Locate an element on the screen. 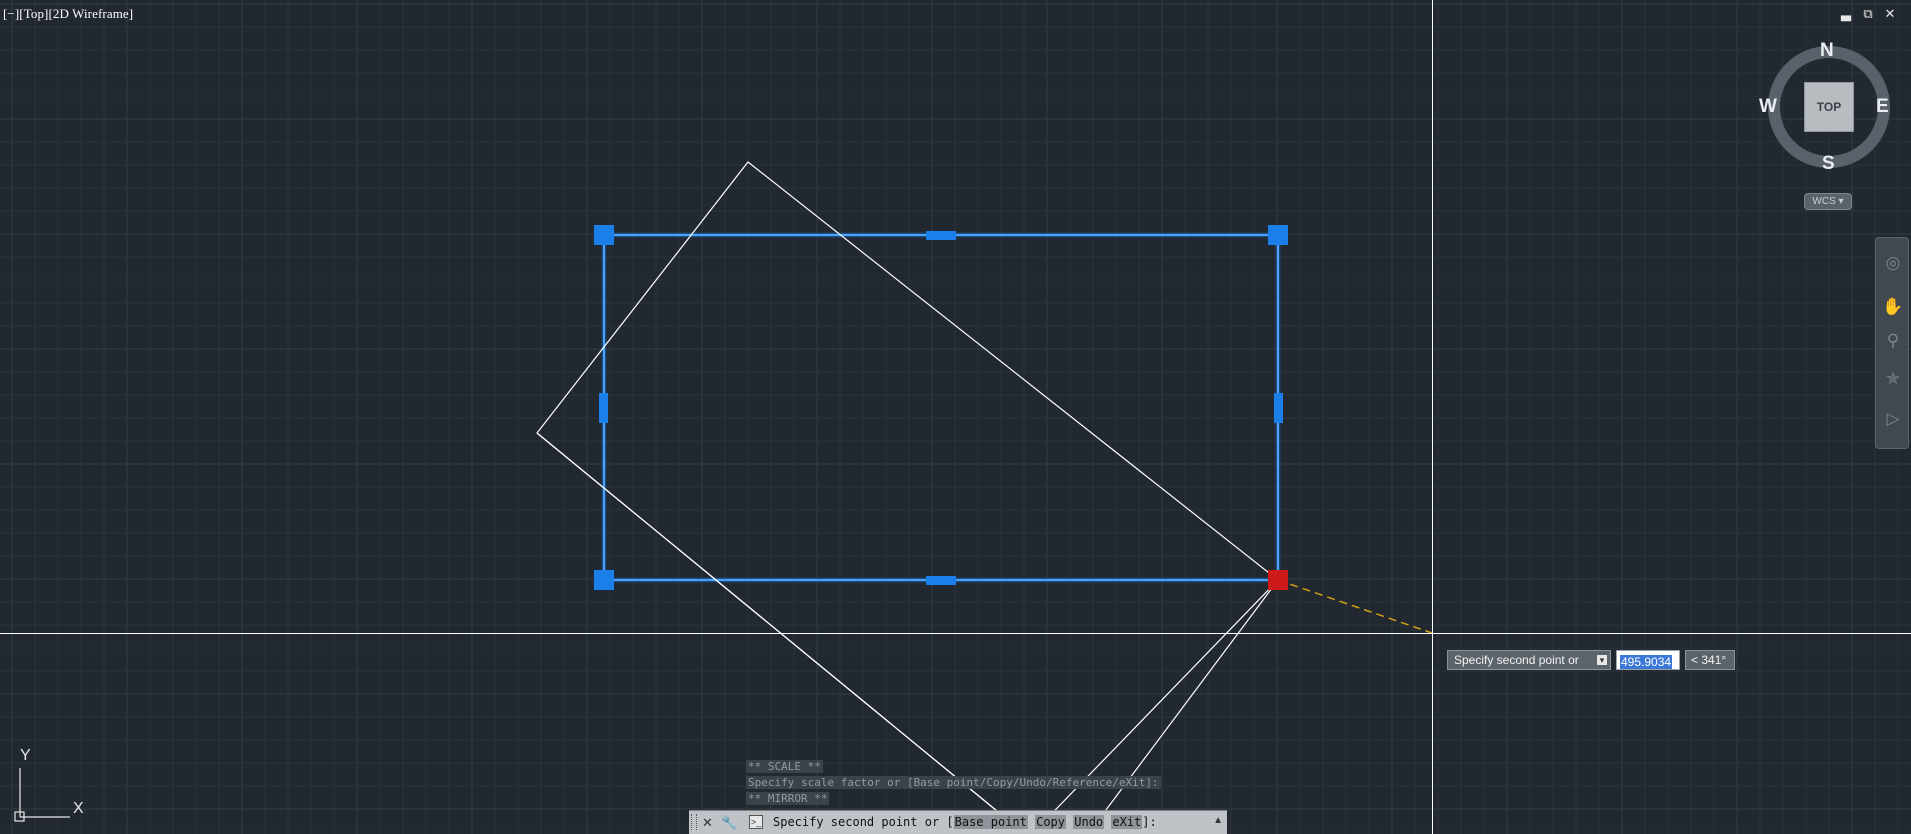 The height and width of the screenshot is (834, 1911). history-line: ** SCALE ** is located at coordinates (784, 766).